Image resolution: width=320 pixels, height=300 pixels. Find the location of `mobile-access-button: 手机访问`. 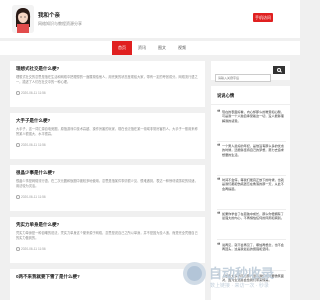

mobile-access-button: 手机访问 is located at coordinates (263, 17).